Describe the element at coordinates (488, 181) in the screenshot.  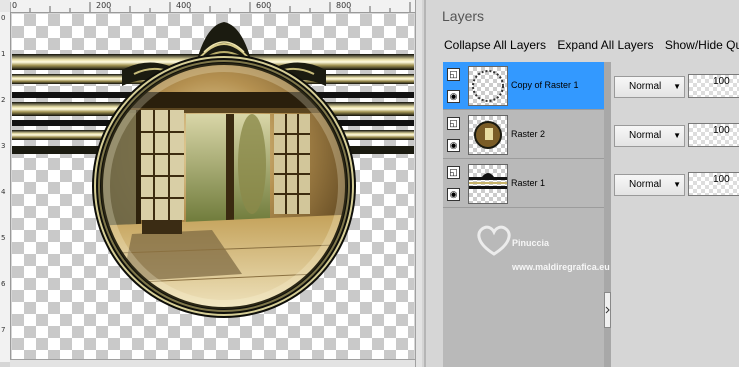
I see `thumb-stripes` at that location.